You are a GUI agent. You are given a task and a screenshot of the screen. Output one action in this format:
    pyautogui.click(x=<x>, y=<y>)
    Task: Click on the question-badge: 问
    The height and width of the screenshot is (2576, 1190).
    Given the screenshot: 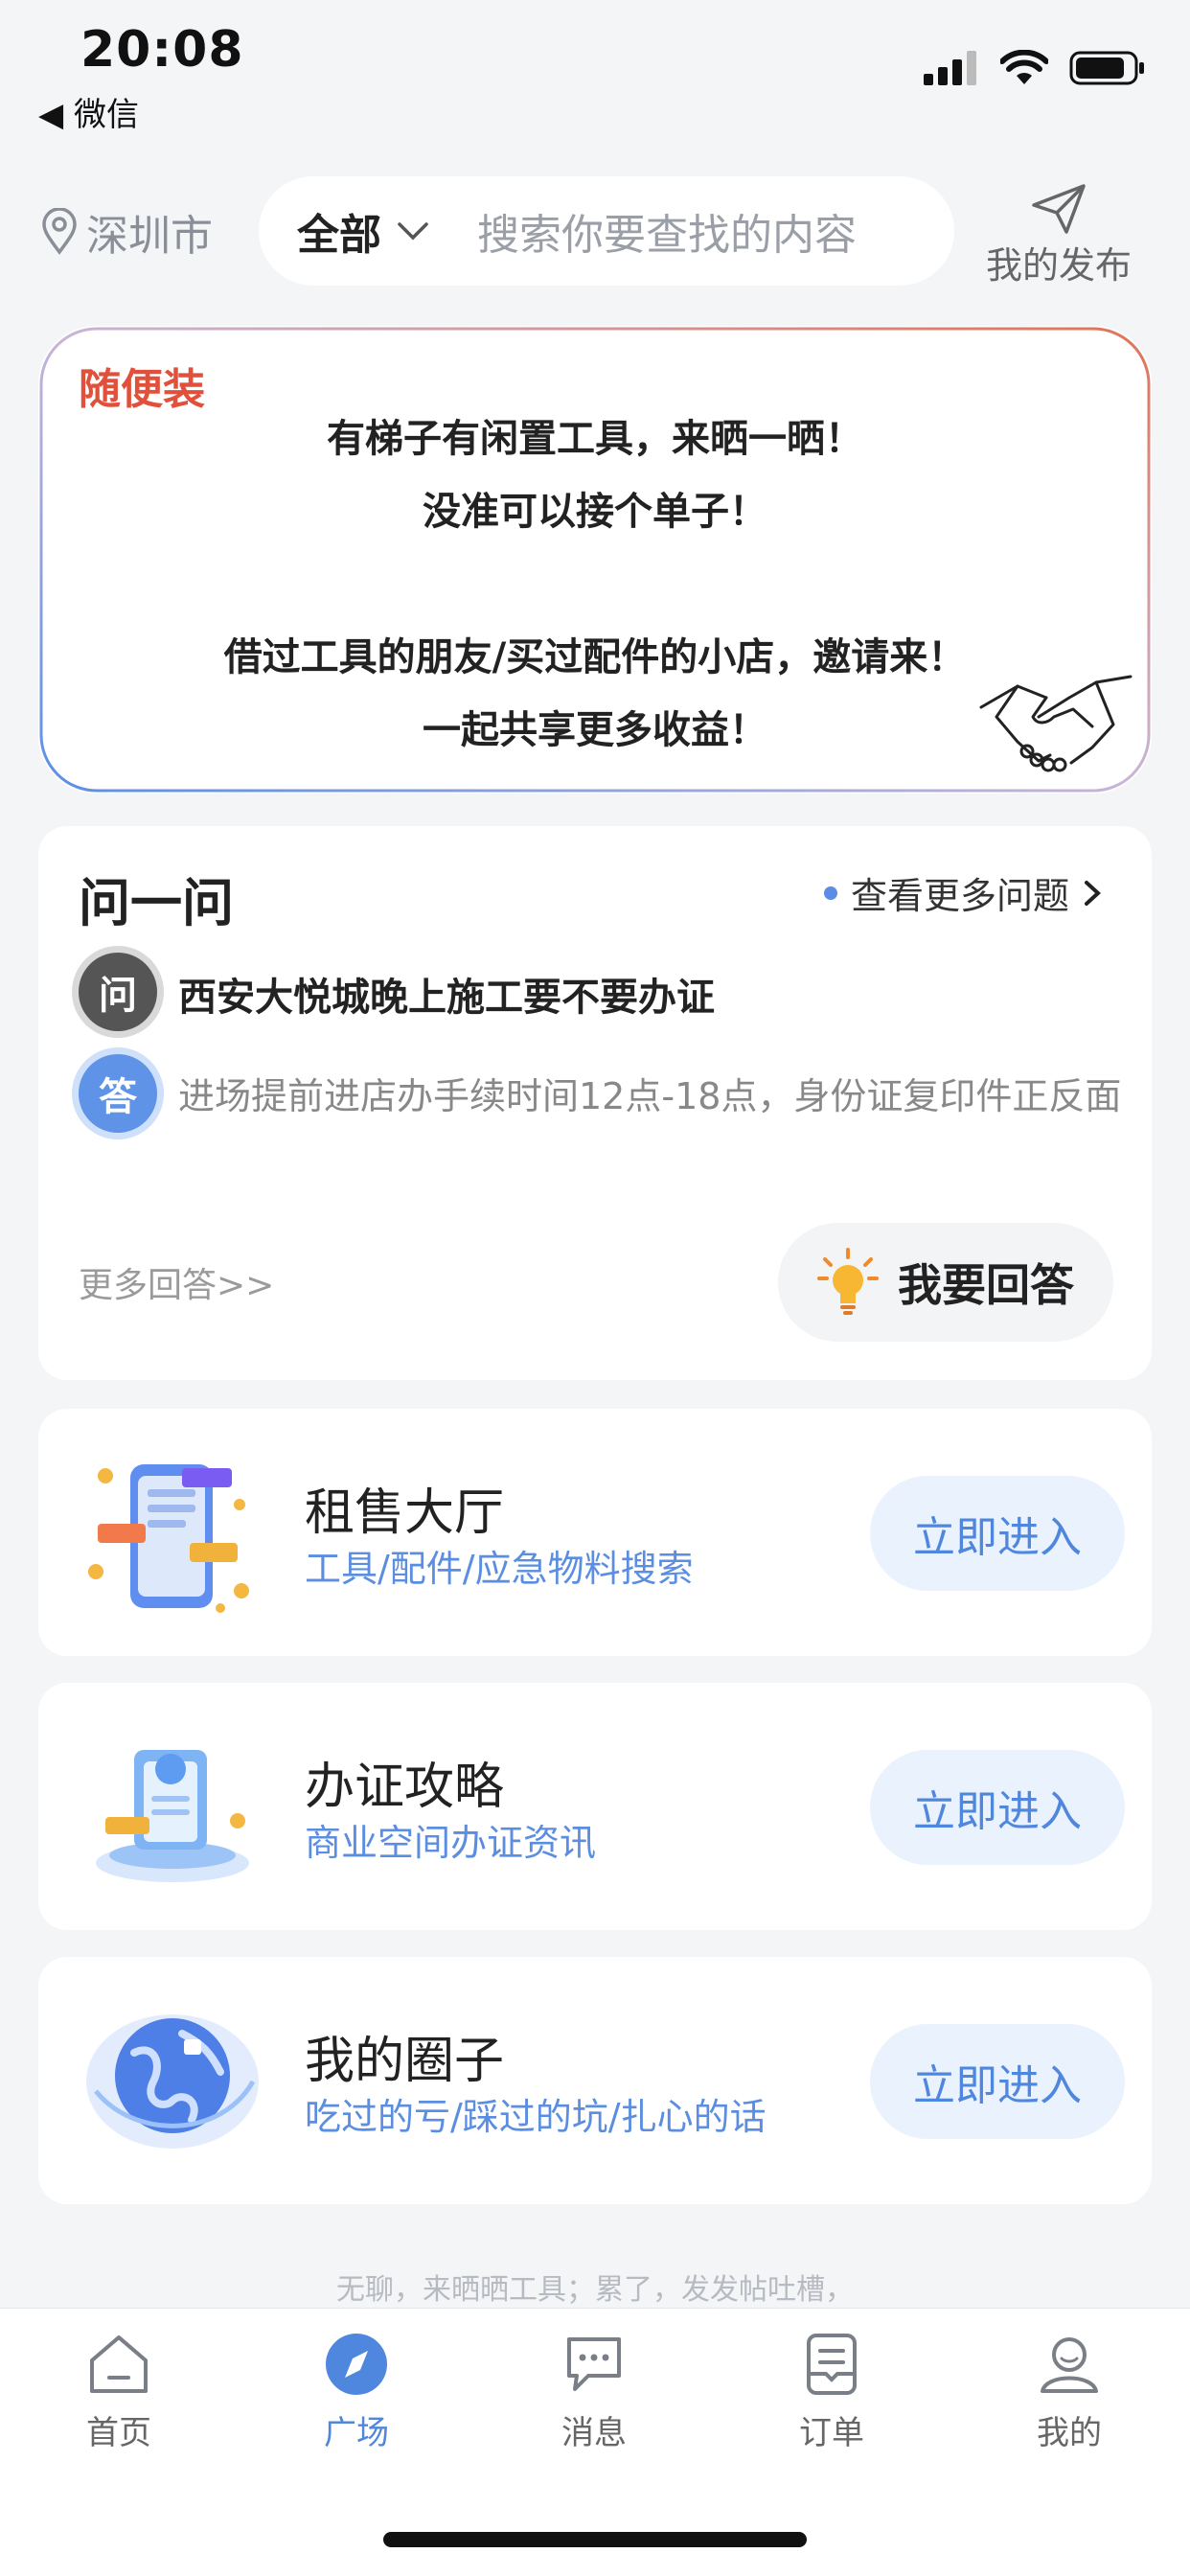 What is the action you would take?
    pyautogui.click(x=118, y=992)
    